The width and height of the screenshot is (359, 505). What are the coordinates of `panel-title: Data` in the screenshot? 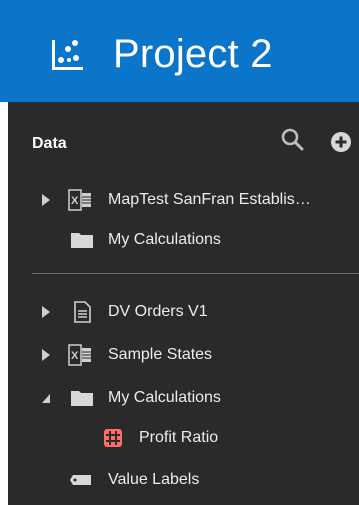 It's located at (49, 143).